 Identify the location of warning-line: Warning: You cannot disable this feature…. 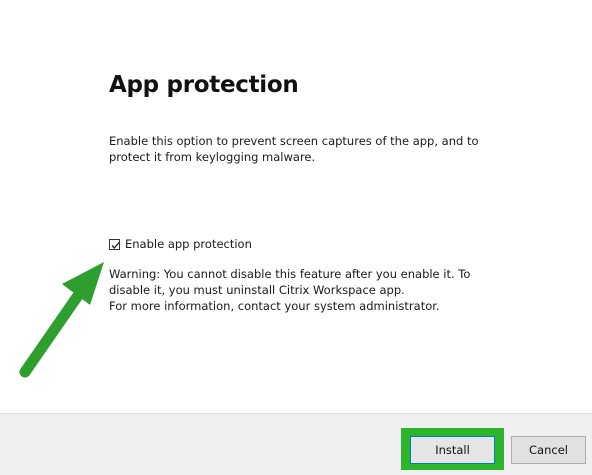
(290, 274).